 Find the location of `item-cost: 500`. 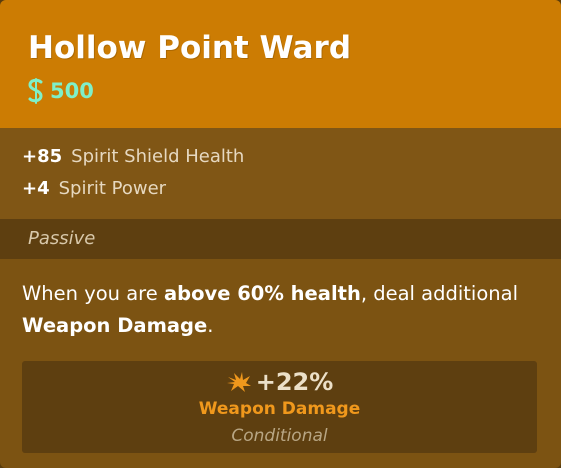

item-cost: 500 is located at coordinates (60, 91).